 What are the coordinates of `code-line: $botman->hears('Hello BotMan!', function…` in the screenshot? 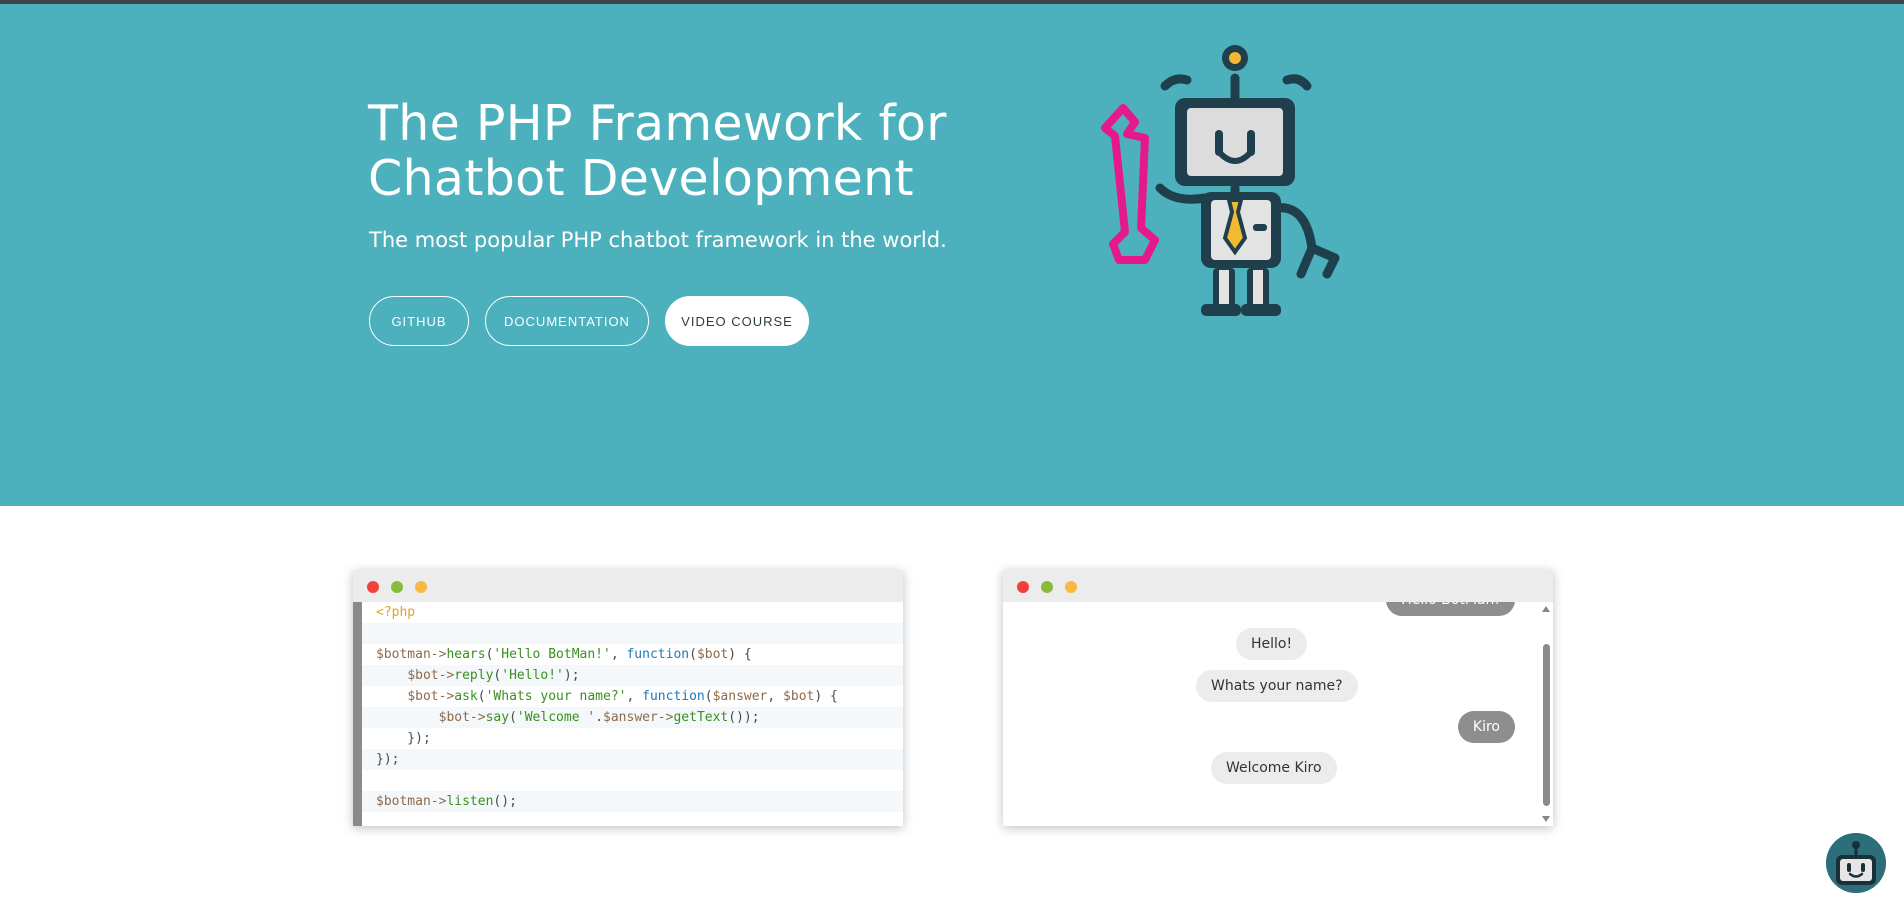 It's located at (564, 654).